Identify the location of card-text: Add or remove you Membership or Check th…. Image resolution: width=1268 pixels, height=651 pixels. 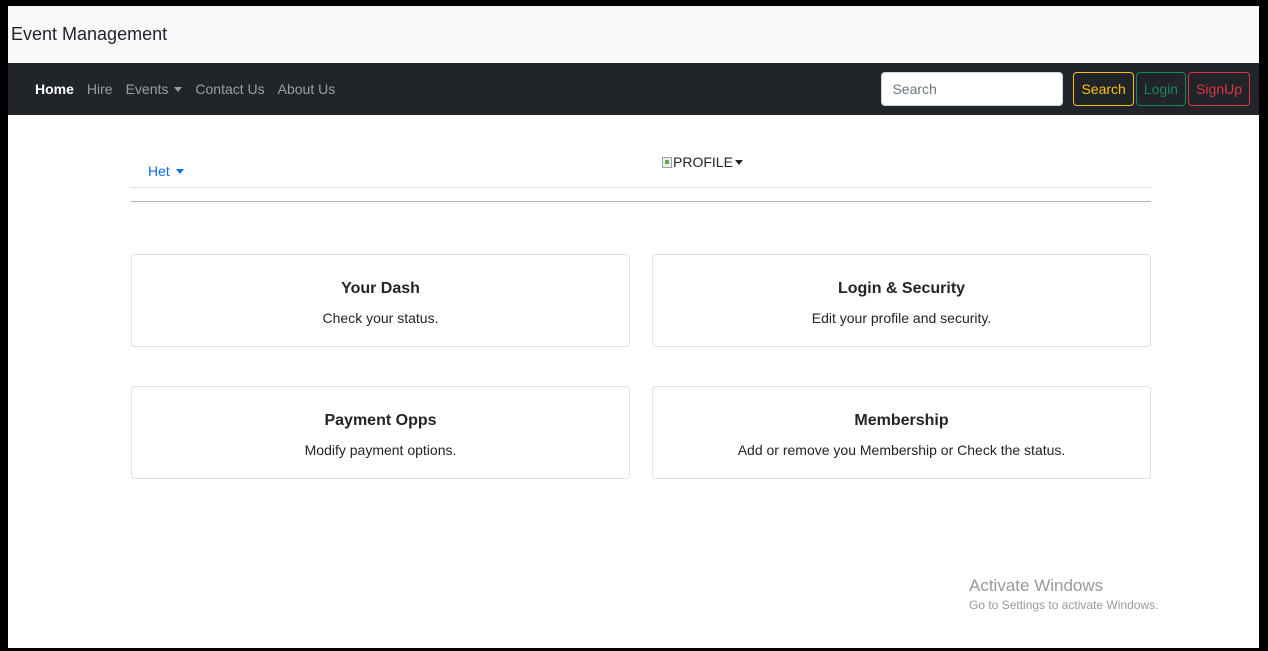
(901, 450).